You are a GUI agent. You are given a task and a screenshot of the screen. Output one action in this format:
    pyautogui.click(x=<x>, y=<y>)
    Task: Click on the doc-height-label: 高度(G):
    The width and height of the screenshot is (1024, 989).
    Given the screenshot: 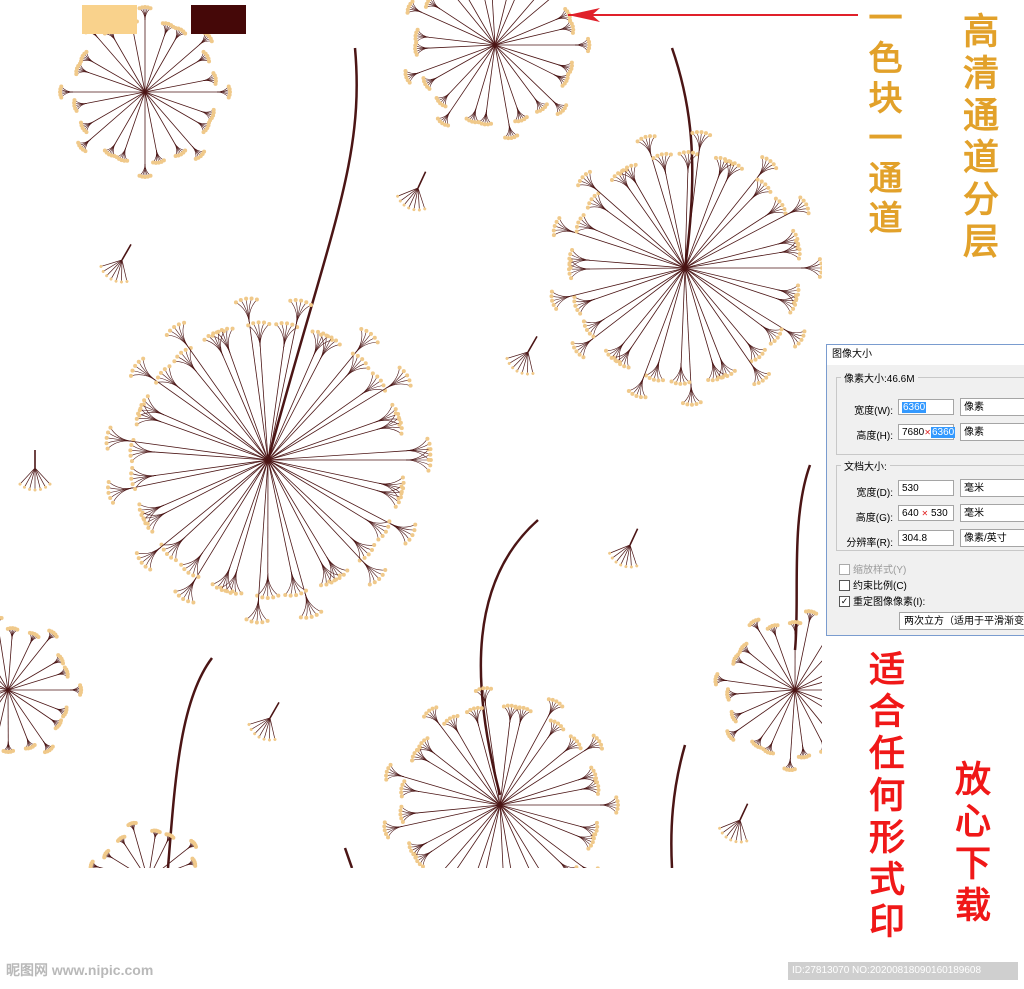 What is the action you would take?
    pyautogui.click(x=874, y=518)
    